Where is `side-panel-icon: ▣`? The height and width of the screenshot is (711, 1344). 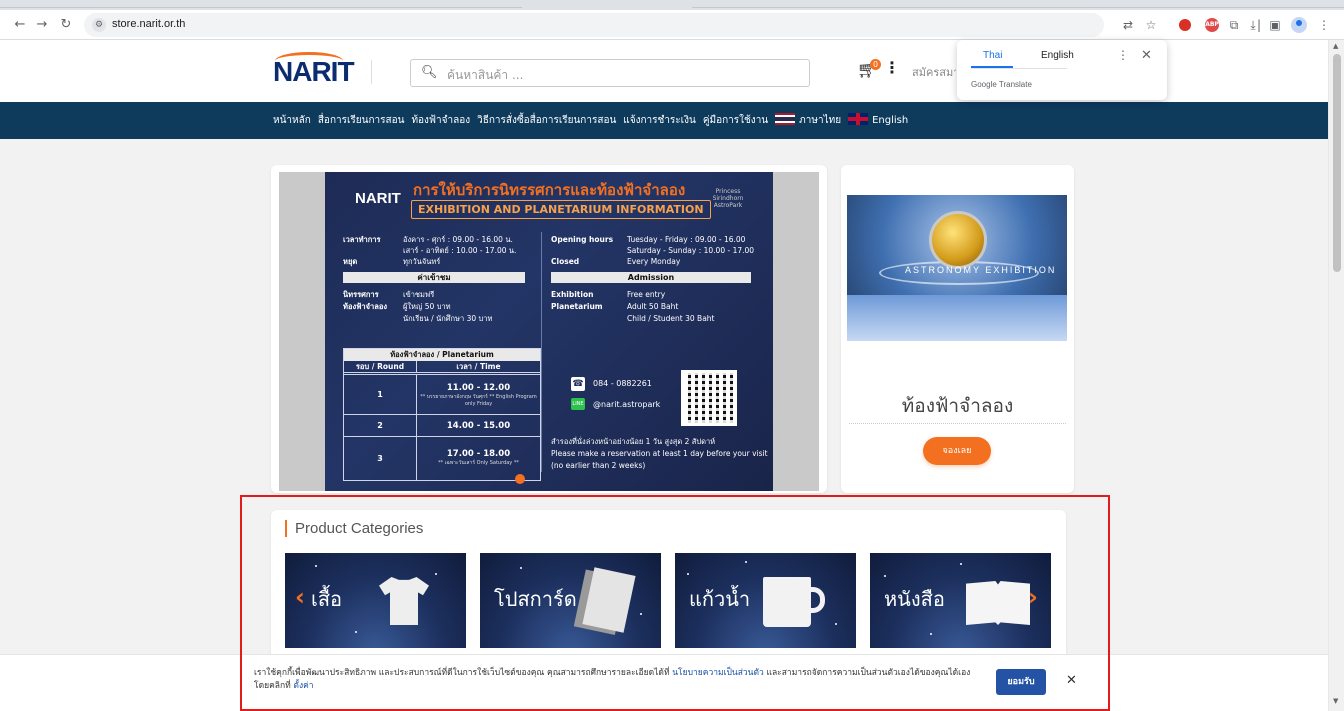 side-panel-icon: ▣ is located at coordinates (1275, 25).